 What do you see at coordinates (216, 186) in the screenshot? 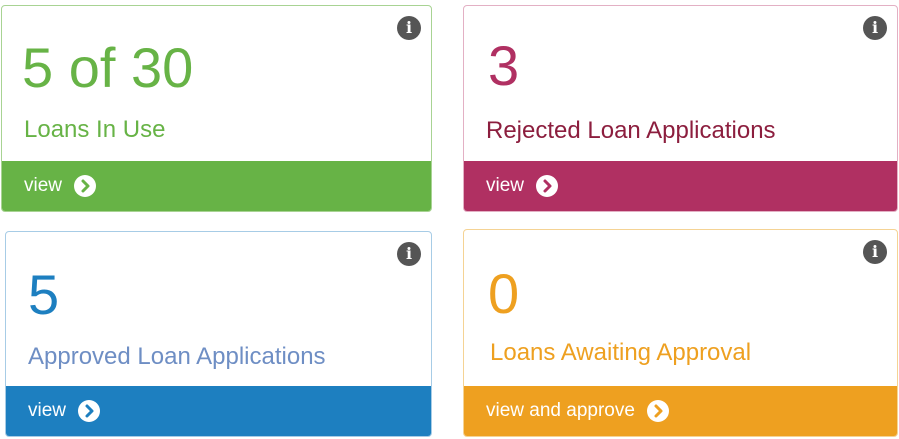
I see `loans-in-use-view-button: view` at bounding box center [216, 186].